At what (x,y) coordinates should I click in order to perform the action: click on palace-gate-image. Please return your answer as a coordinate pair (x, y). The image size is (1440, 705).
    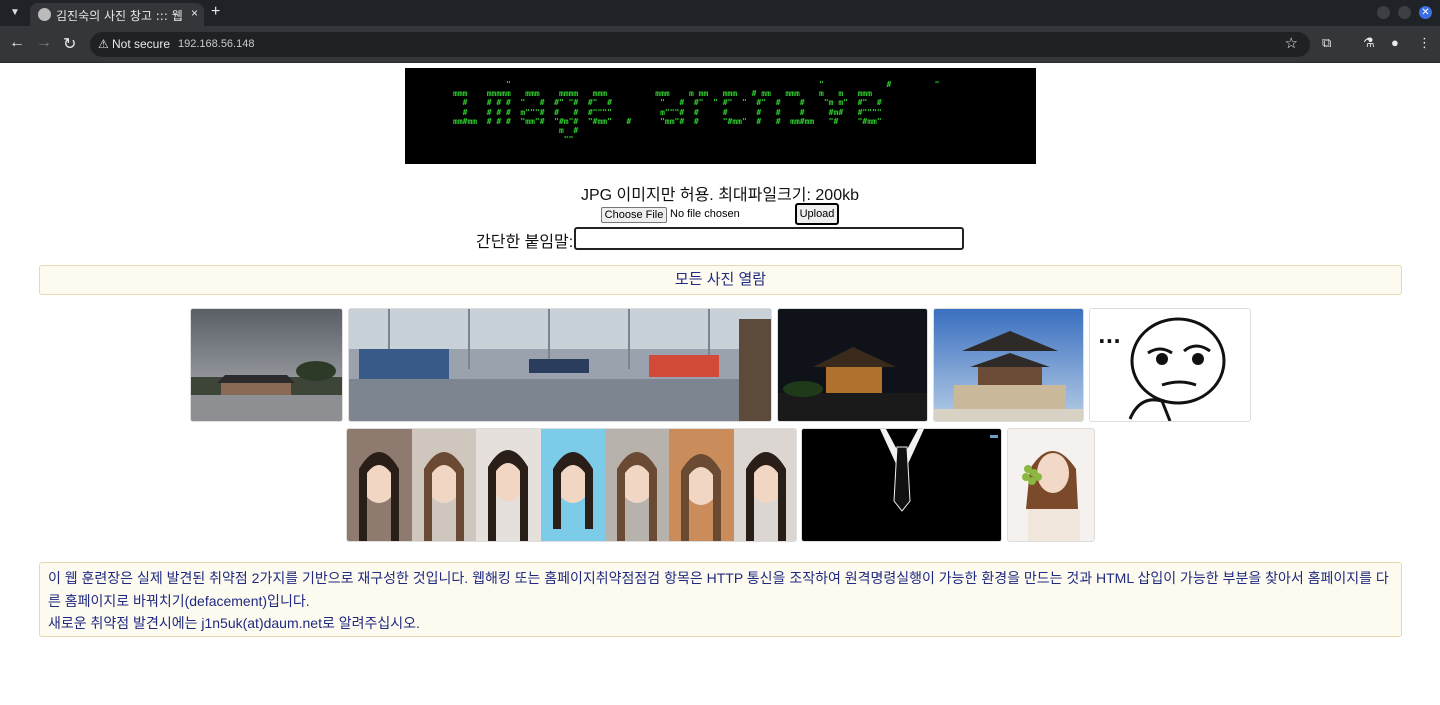
    Looking at the image, I should click on (1008, 365).